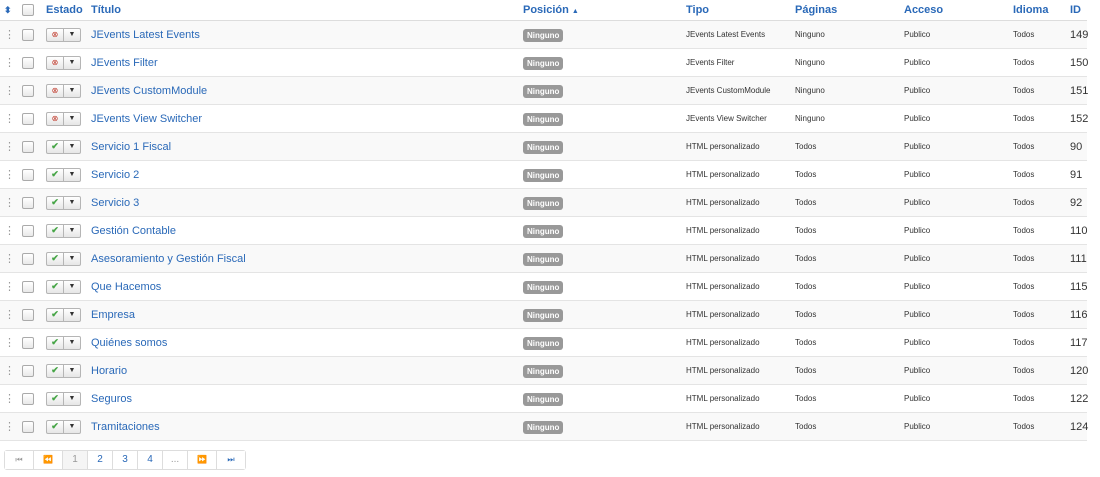 This screenshot has height=477, width=1100. What do you see at coordinates (145, 35) in the screenshot?
I see `module-title-link: JEvents Latest Events` at bounding box center [145, 35].